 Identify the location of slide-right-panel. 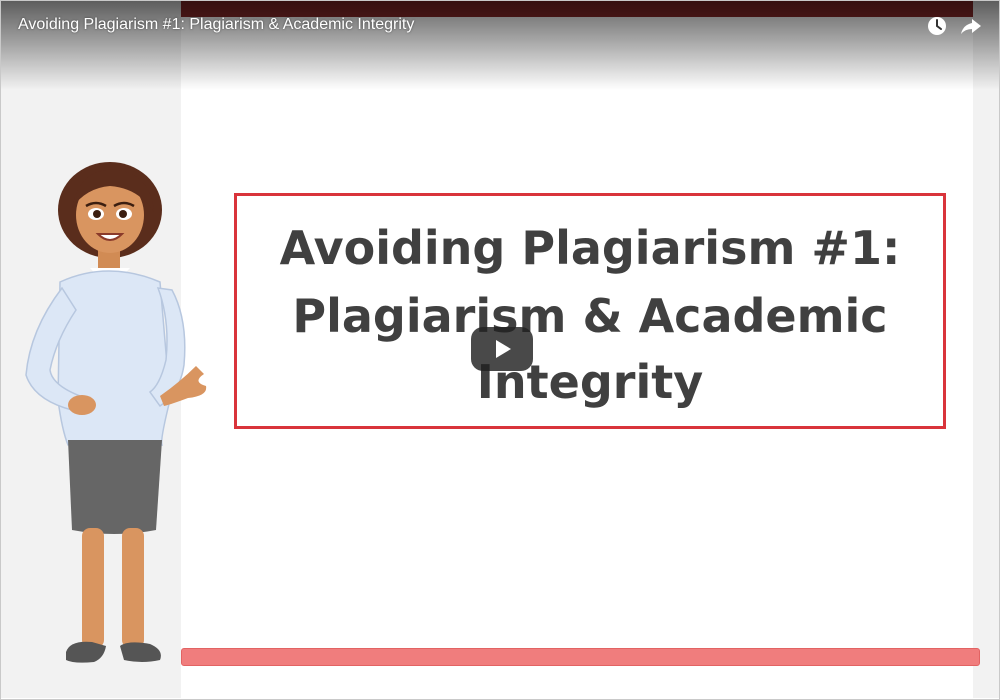
(986, 349).